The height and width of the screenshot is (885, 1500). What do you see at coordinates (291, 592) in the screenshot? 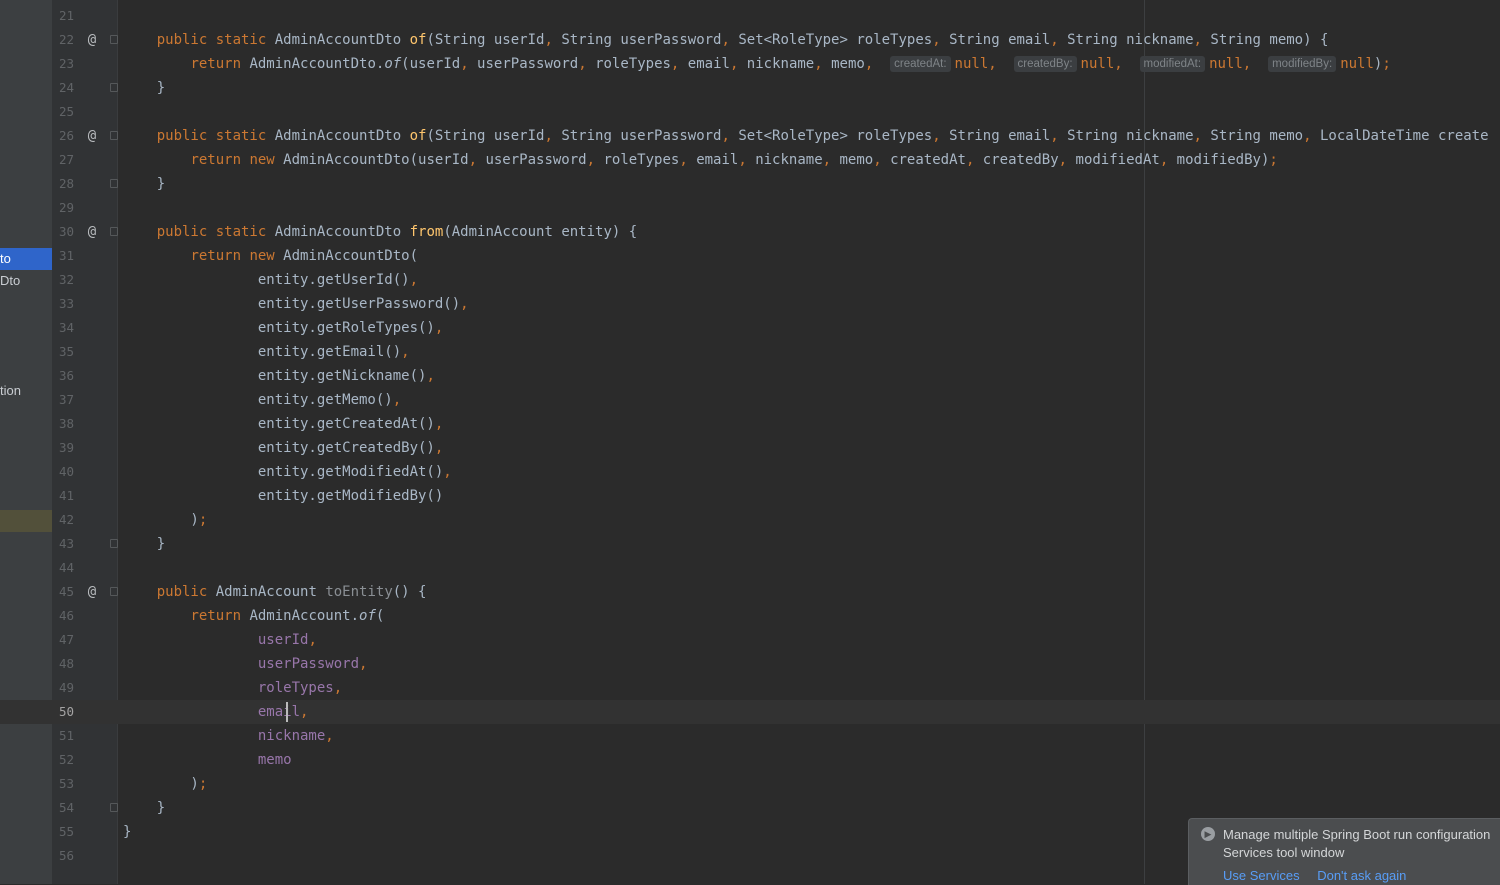
I see `code-text: public AdminAccount toEntity() {` at bounding box center [291, 592].